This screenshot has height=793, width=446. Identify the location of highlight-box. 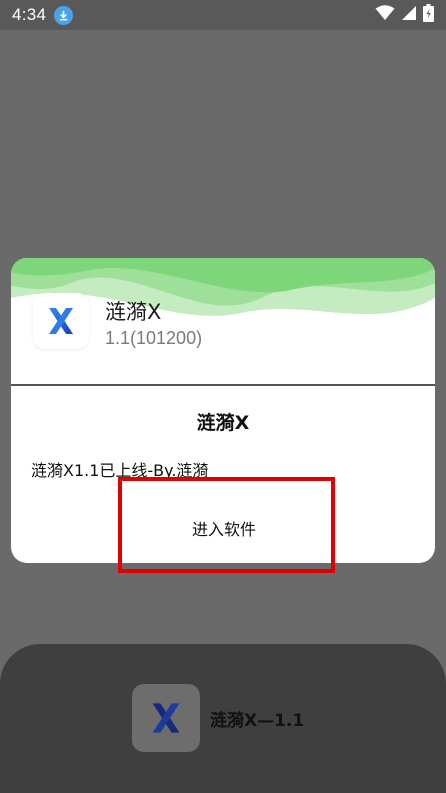
(226, 525).